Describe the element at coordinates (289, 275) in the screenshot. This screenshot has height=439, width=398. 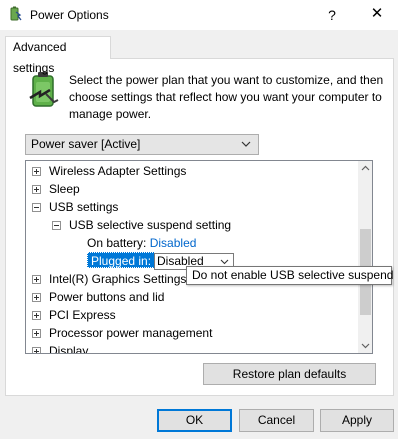
I see `tooltip: Do not enable USB selective suspend` at that location.